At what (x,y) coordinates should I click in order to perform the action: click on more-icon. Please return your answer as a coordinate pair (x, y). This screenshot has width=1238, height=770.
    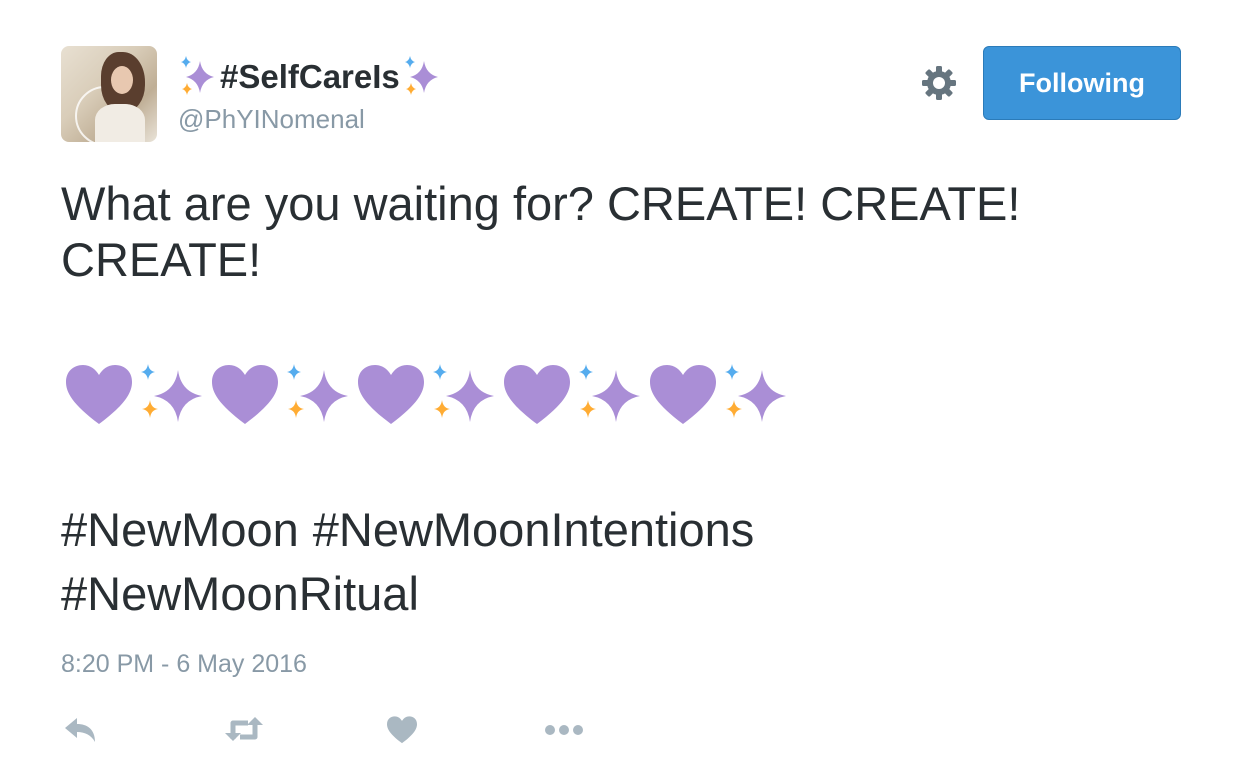
    Looking at the image, I should click on (564, 730).